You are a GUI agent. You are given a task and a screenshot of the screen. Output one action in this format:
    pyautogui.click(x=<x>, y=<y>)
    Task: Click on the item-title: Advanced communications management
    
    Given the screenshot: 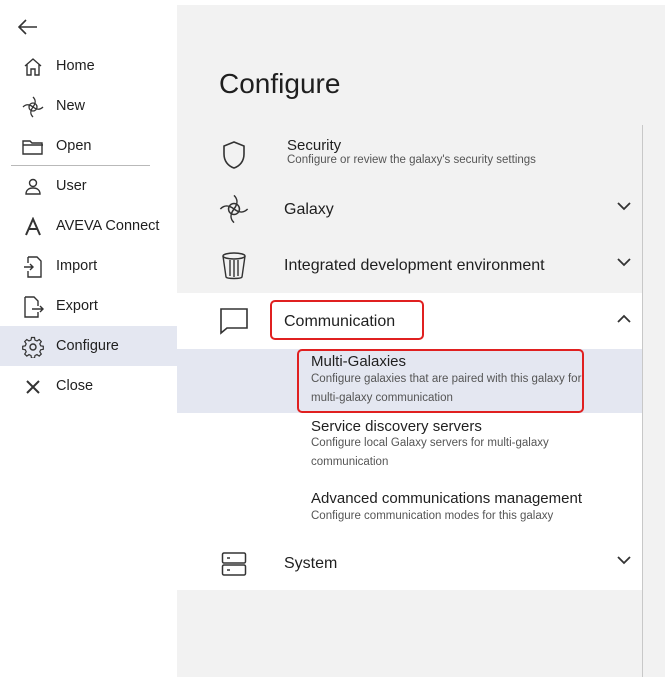 What is the action you would take?
    pyautogui.click(x=446, y=498)
    